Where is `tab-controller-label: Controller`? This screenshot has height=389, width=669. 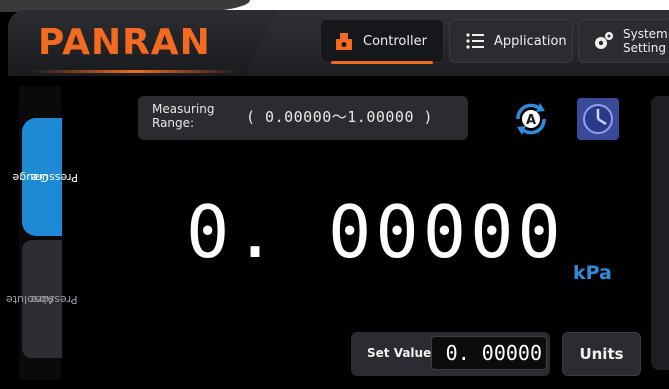
tab-controller-label: Controller is located at coordinates (395, 41).